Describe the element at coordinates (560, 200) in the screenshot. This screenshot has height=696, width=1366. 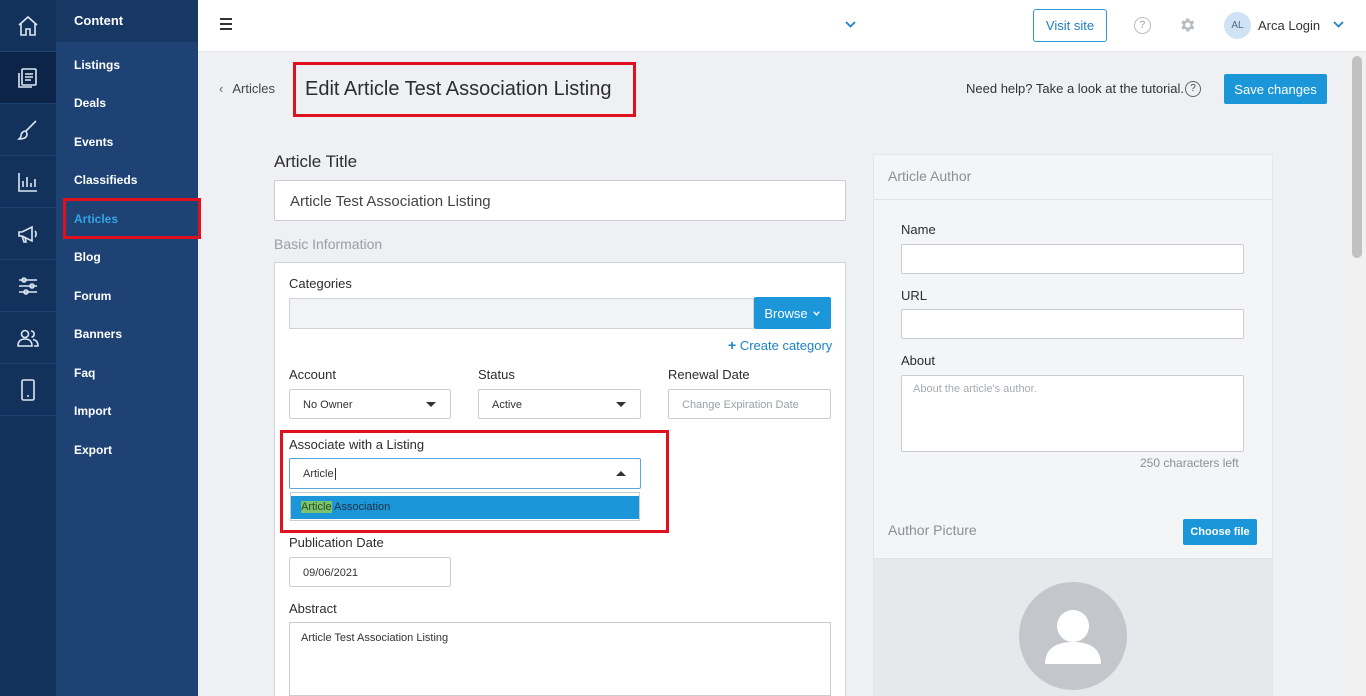
I see `article-title-input: Article Test Association Listing` at that location.